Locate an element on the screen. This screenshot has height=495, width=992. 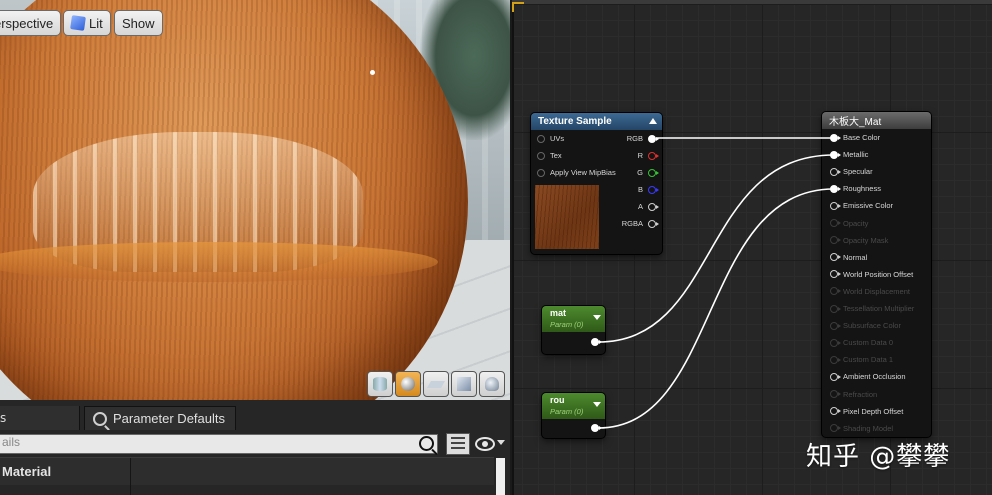
pin-a-label: A is located at coordinates (640, 206).